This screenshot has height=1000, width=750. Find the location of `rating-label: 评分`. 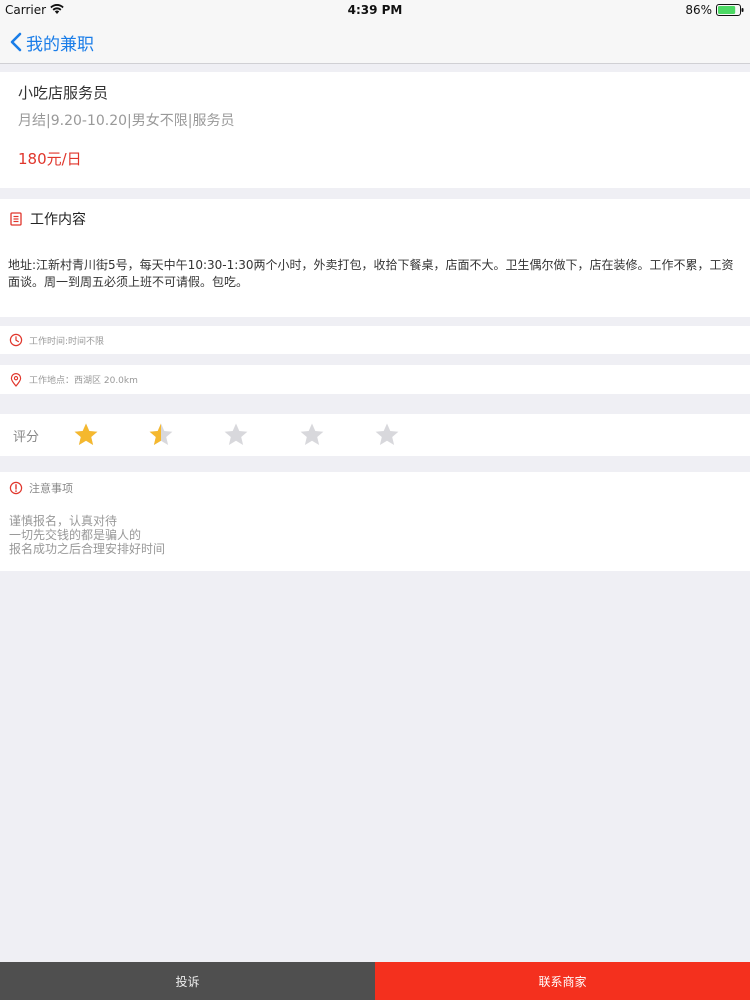

rating-label: 评分 is located at coordinates (26, 437).